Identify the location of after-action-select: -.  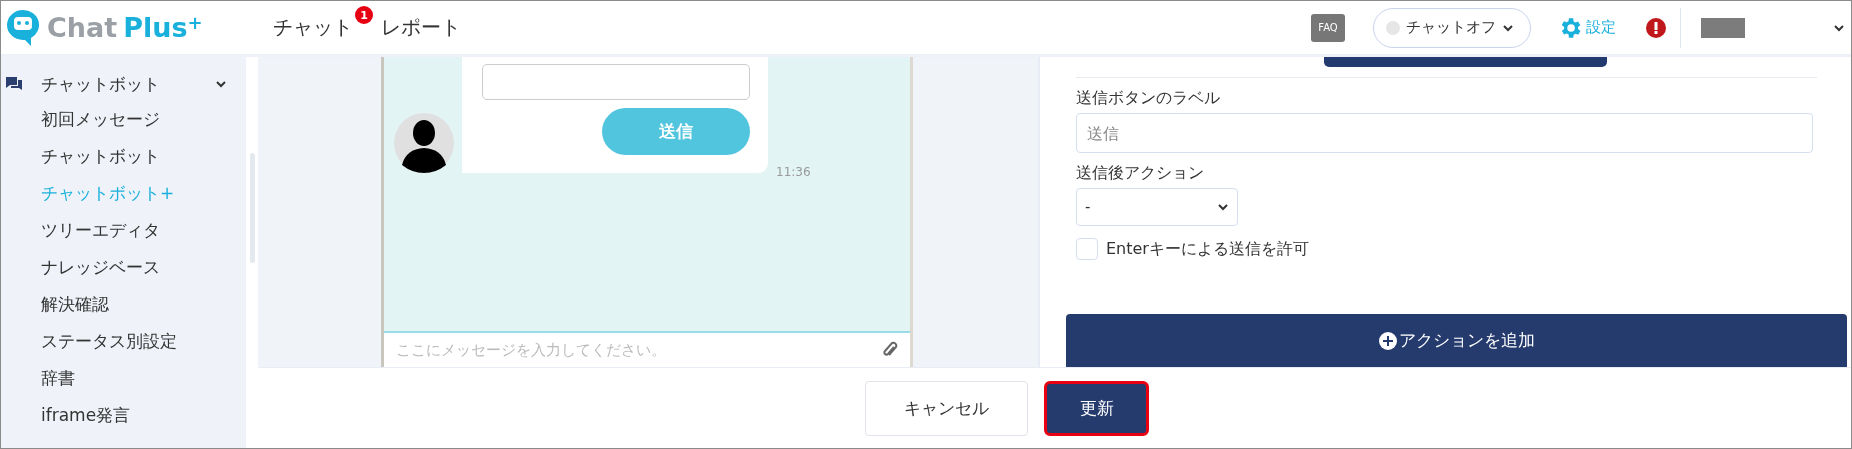
(1157, 207).